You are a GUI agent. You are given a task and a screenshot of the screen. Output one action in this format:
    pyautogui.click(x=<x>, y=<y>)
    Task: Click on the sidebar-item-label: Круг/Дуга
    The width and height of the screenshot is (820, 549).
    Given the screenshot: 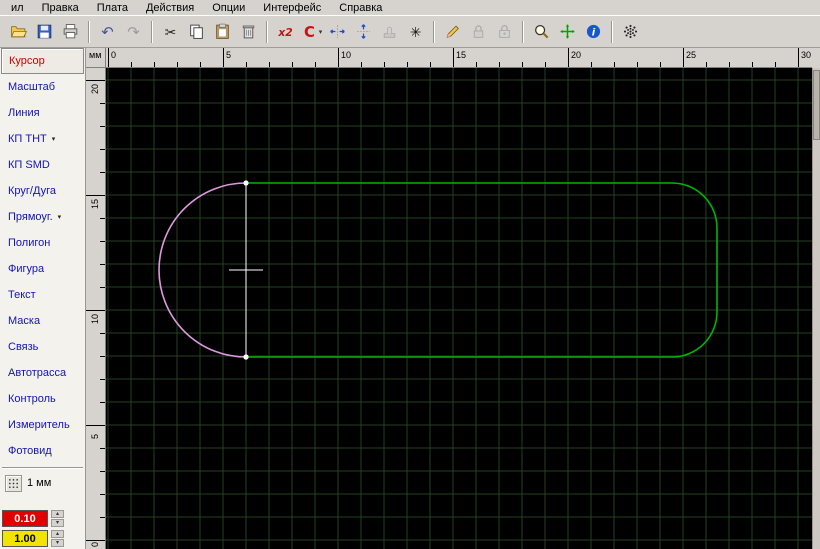 What is the action you would take?
    pyautogui.click(x=32, y=191)
    